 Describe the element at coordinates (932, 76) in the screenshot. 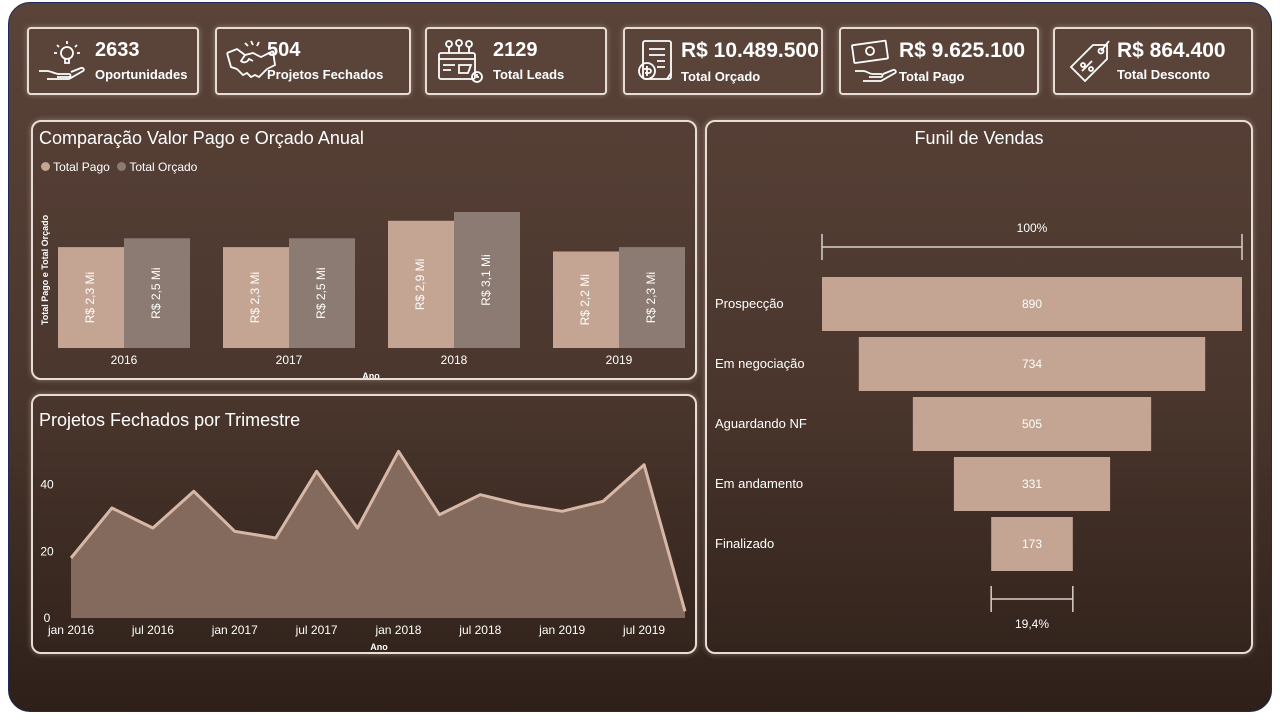

I see `kpi-label: Total Pago` at that location.